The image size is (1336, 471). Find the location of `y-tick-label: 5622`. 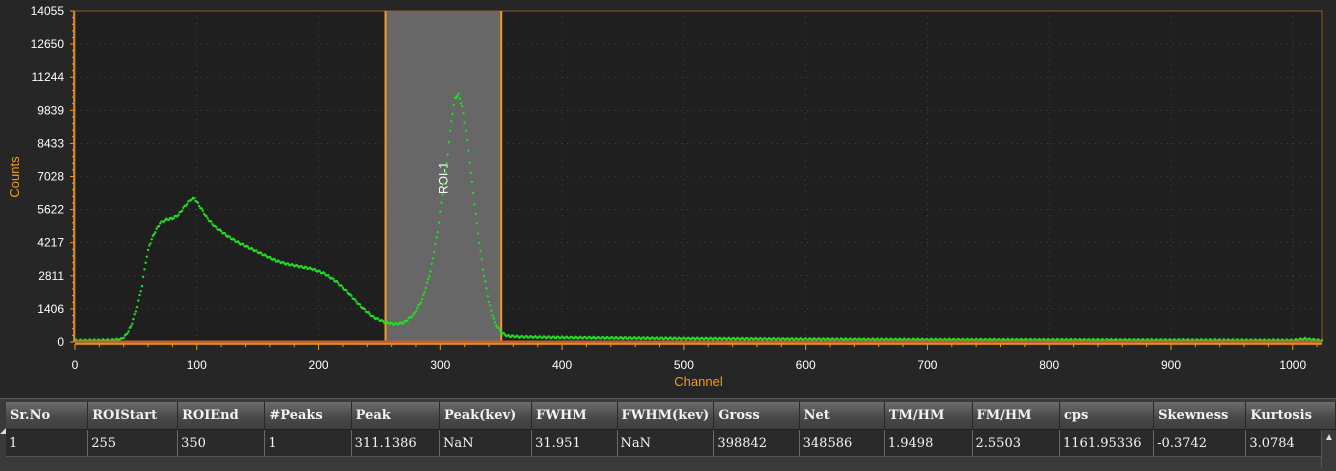

y-tick-label: 5622 is located at coordinates (50, 210).